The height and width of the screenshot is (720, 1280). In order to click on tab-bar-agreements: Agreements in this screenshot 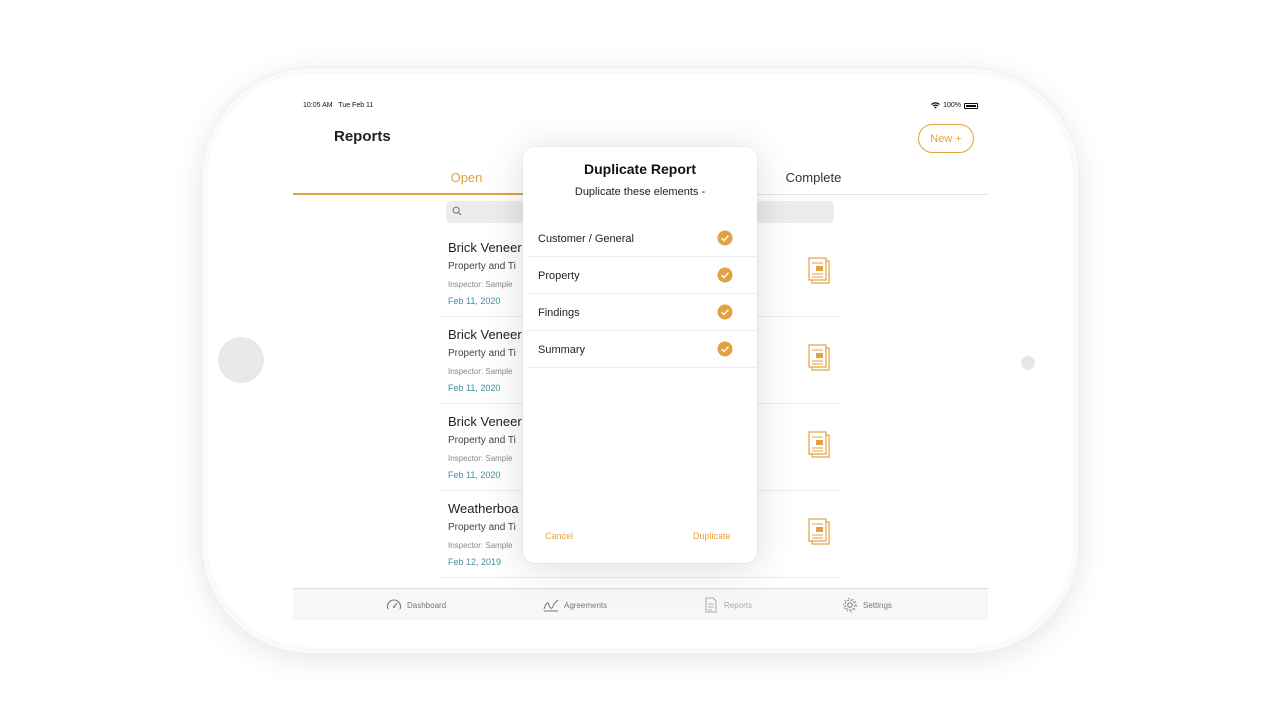, I will do `click(575, 605)`.